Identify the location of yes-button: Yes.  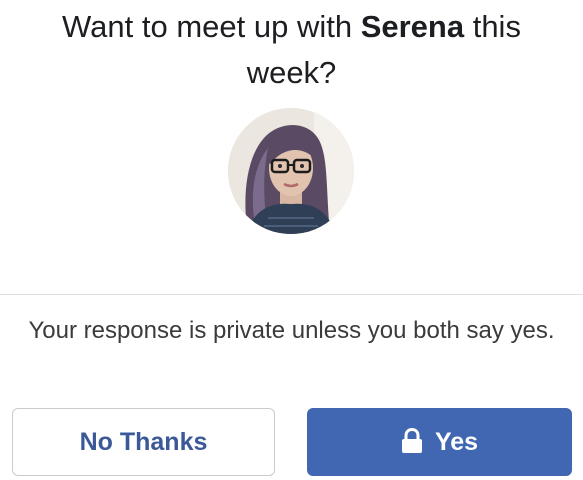
(439, 442).